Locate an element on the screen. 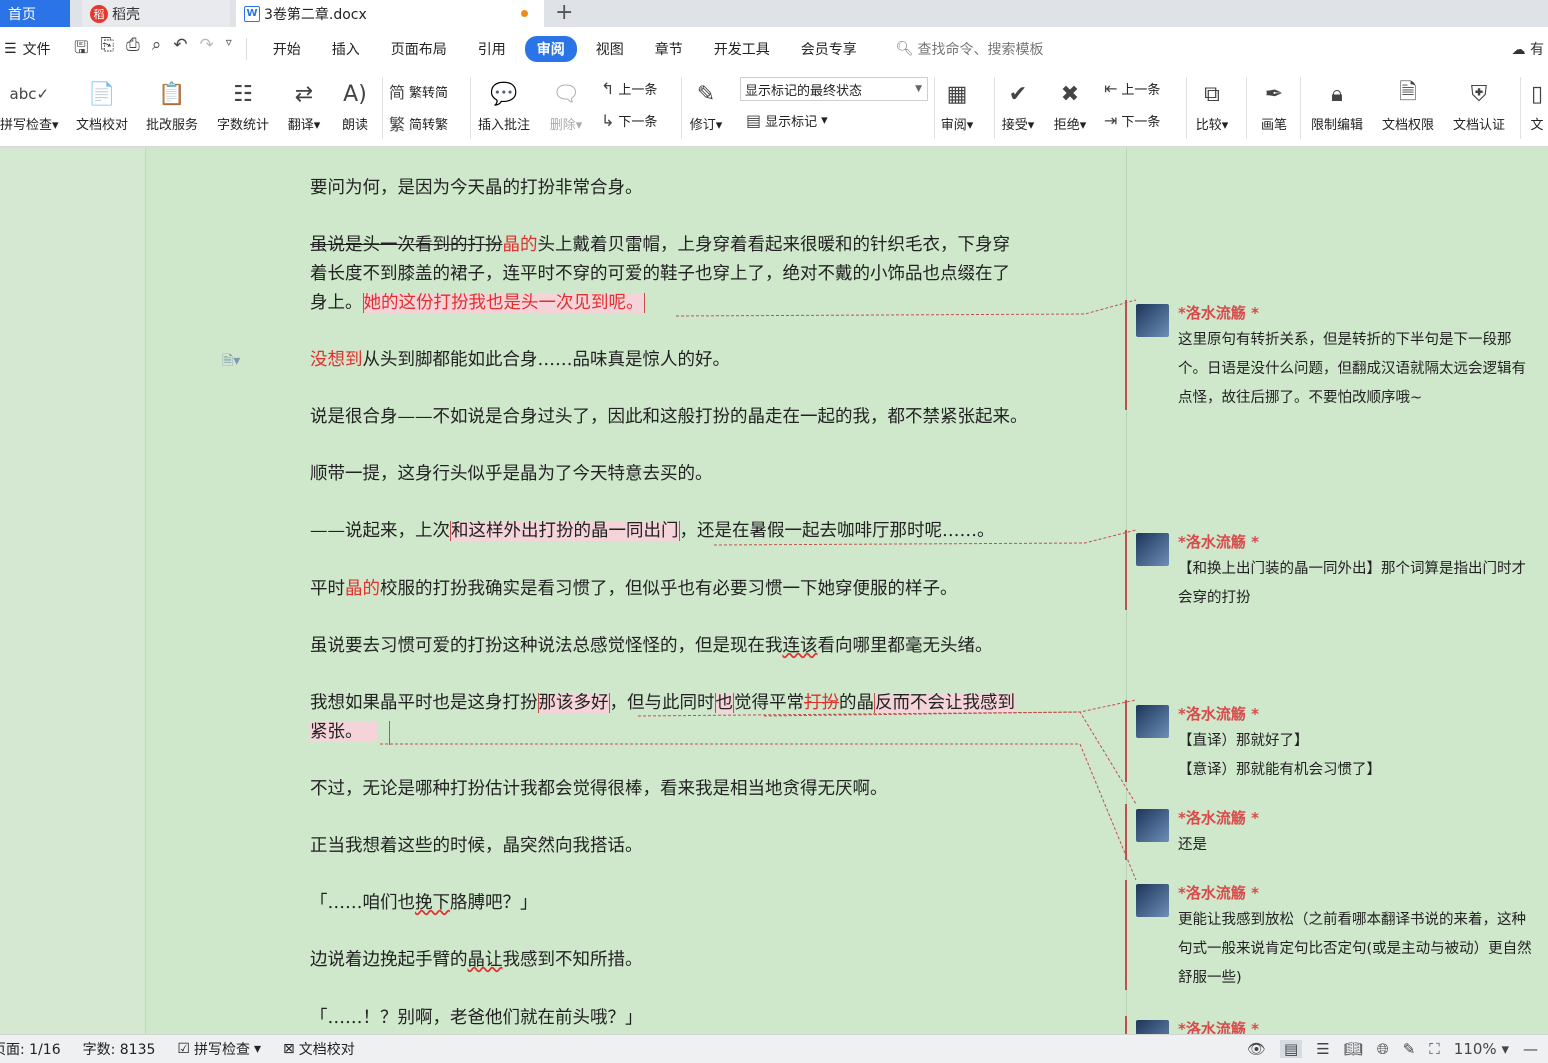  tab-document: W 3卷第二章.docx is located at coordinates (390, 13).